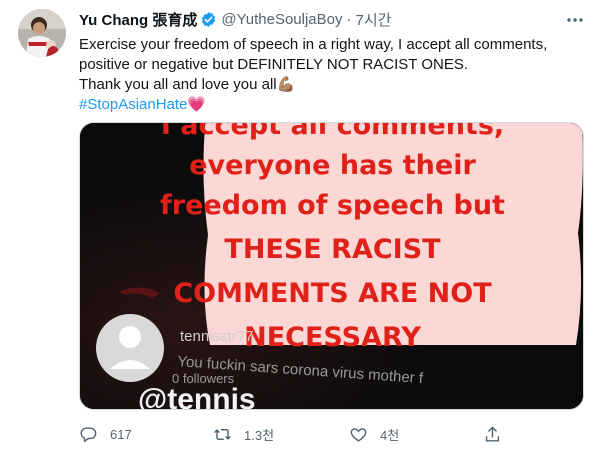 This screenshot has width=601, height=457. Describe the element at coordinates (390, 435) in the screenshot. I see `like-count: 4천` at that location.